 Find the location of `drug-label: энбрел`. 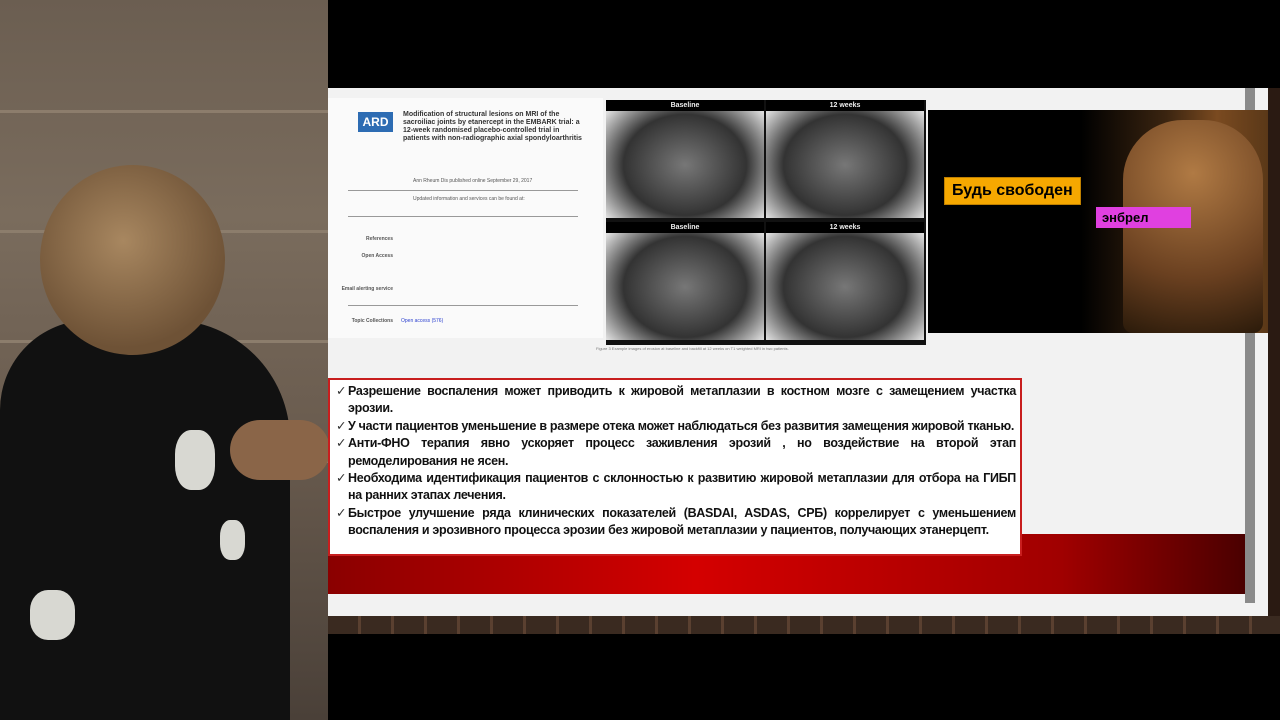

drug-label: энбрел is located at coordinates (1143, 217).